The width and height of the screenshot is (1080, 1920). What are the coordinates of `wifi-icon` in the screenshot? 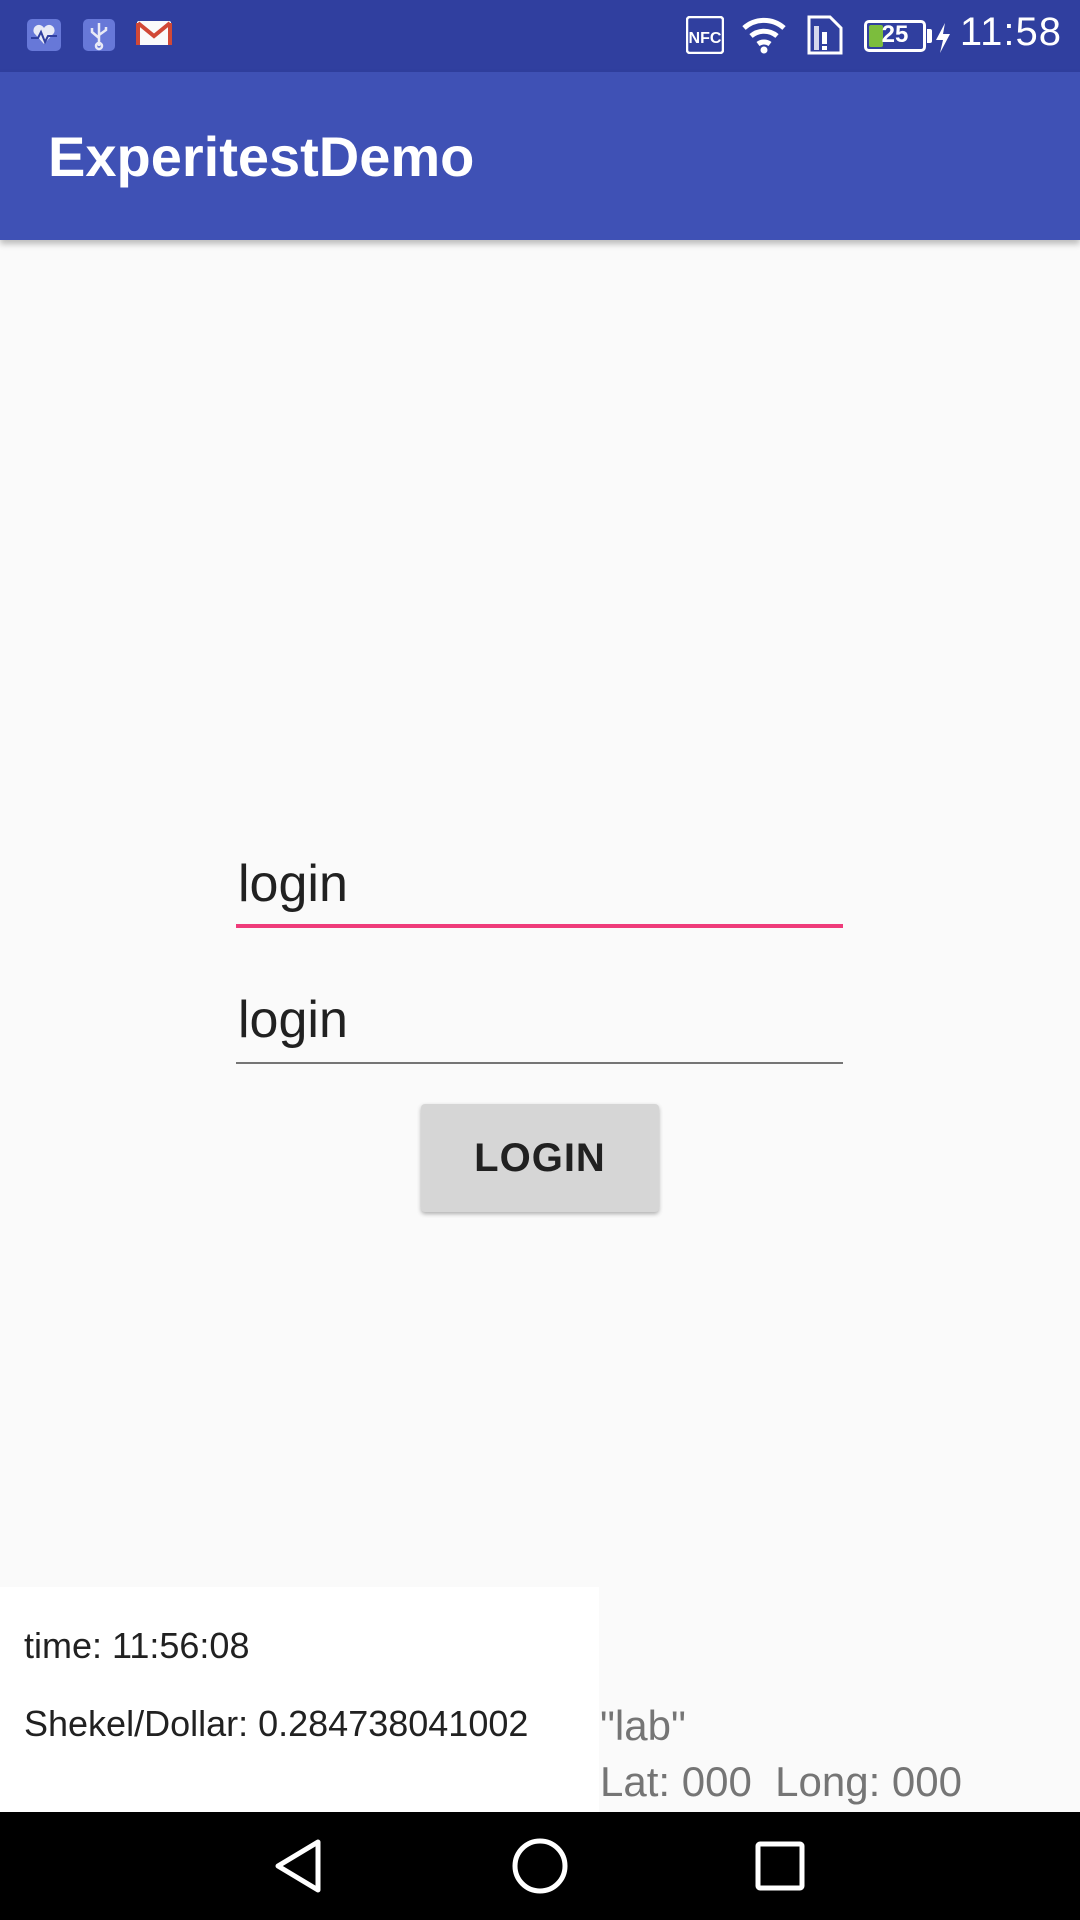 It's located at (764, 36).